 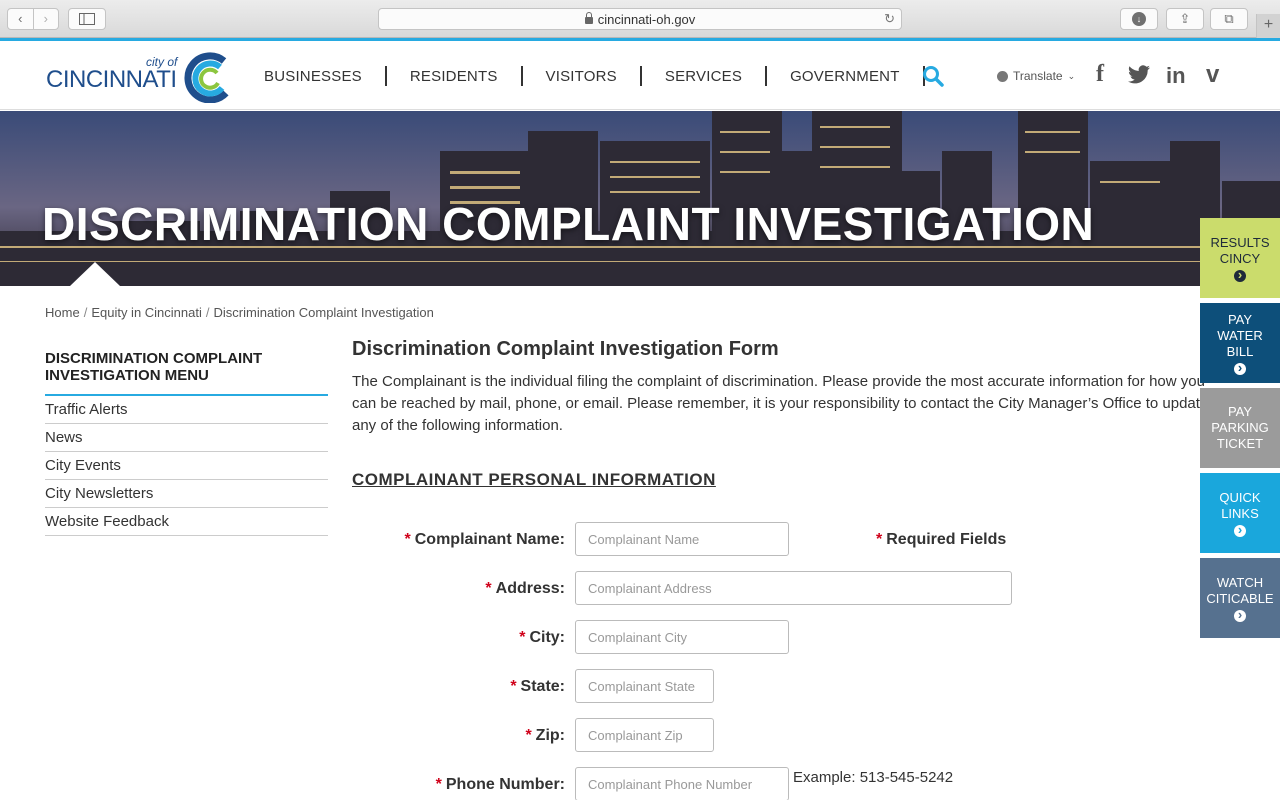 What do you see at coordinates (588, 17) in the screenshot?
I see `lock-icon` at bounding box center [588, 17].